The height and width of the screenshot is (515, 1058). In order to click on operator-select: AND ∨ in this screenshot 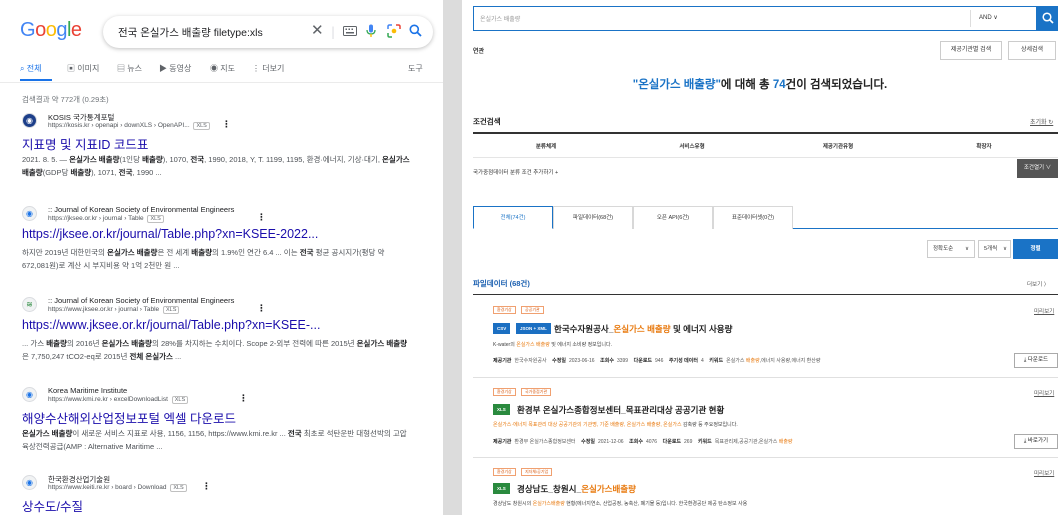, I will do `click(988, 18)`.